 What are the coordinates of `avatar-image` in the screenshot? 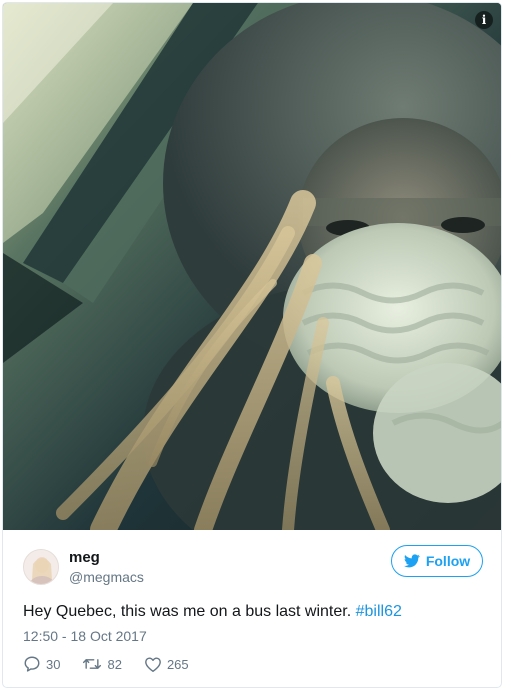 It's located at (41, 567).